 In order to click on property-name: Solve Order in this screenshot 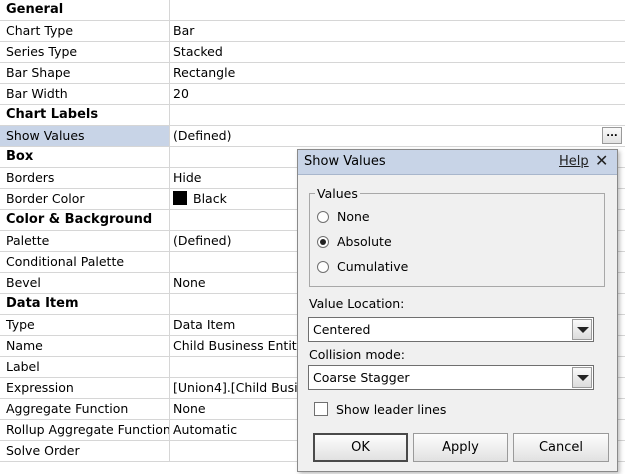, I will do `click(85, 451)`.